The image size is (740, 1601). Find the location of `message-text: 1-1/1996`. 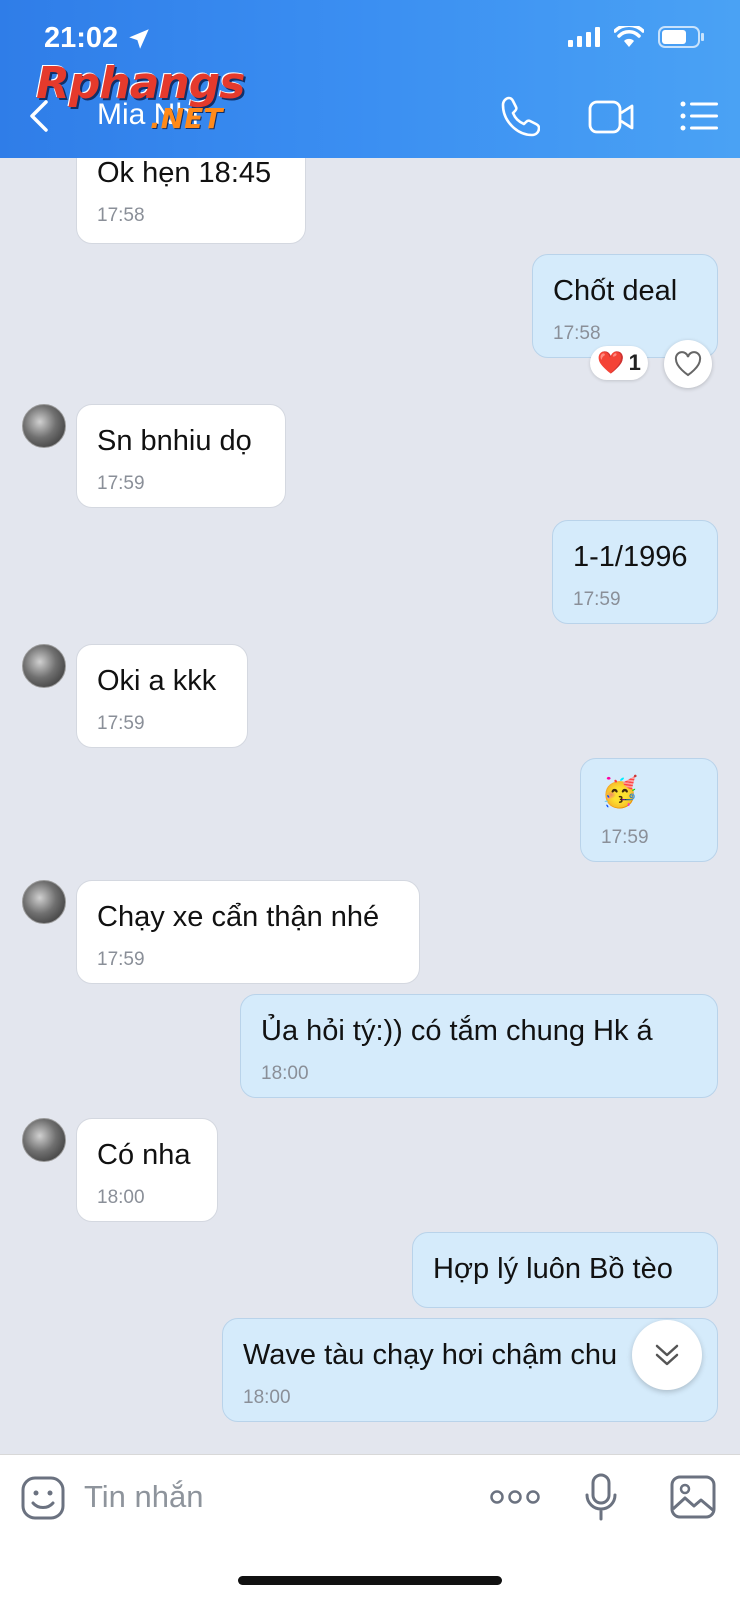

message-text: 1-1/1996 is located at coordinates (630, 557).